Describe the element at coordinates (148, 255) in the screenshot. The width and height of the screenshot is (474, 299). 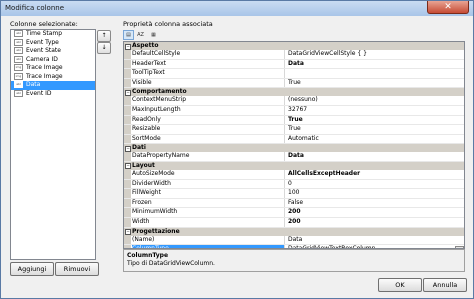
I see `description-title: ColumnType` at that location.